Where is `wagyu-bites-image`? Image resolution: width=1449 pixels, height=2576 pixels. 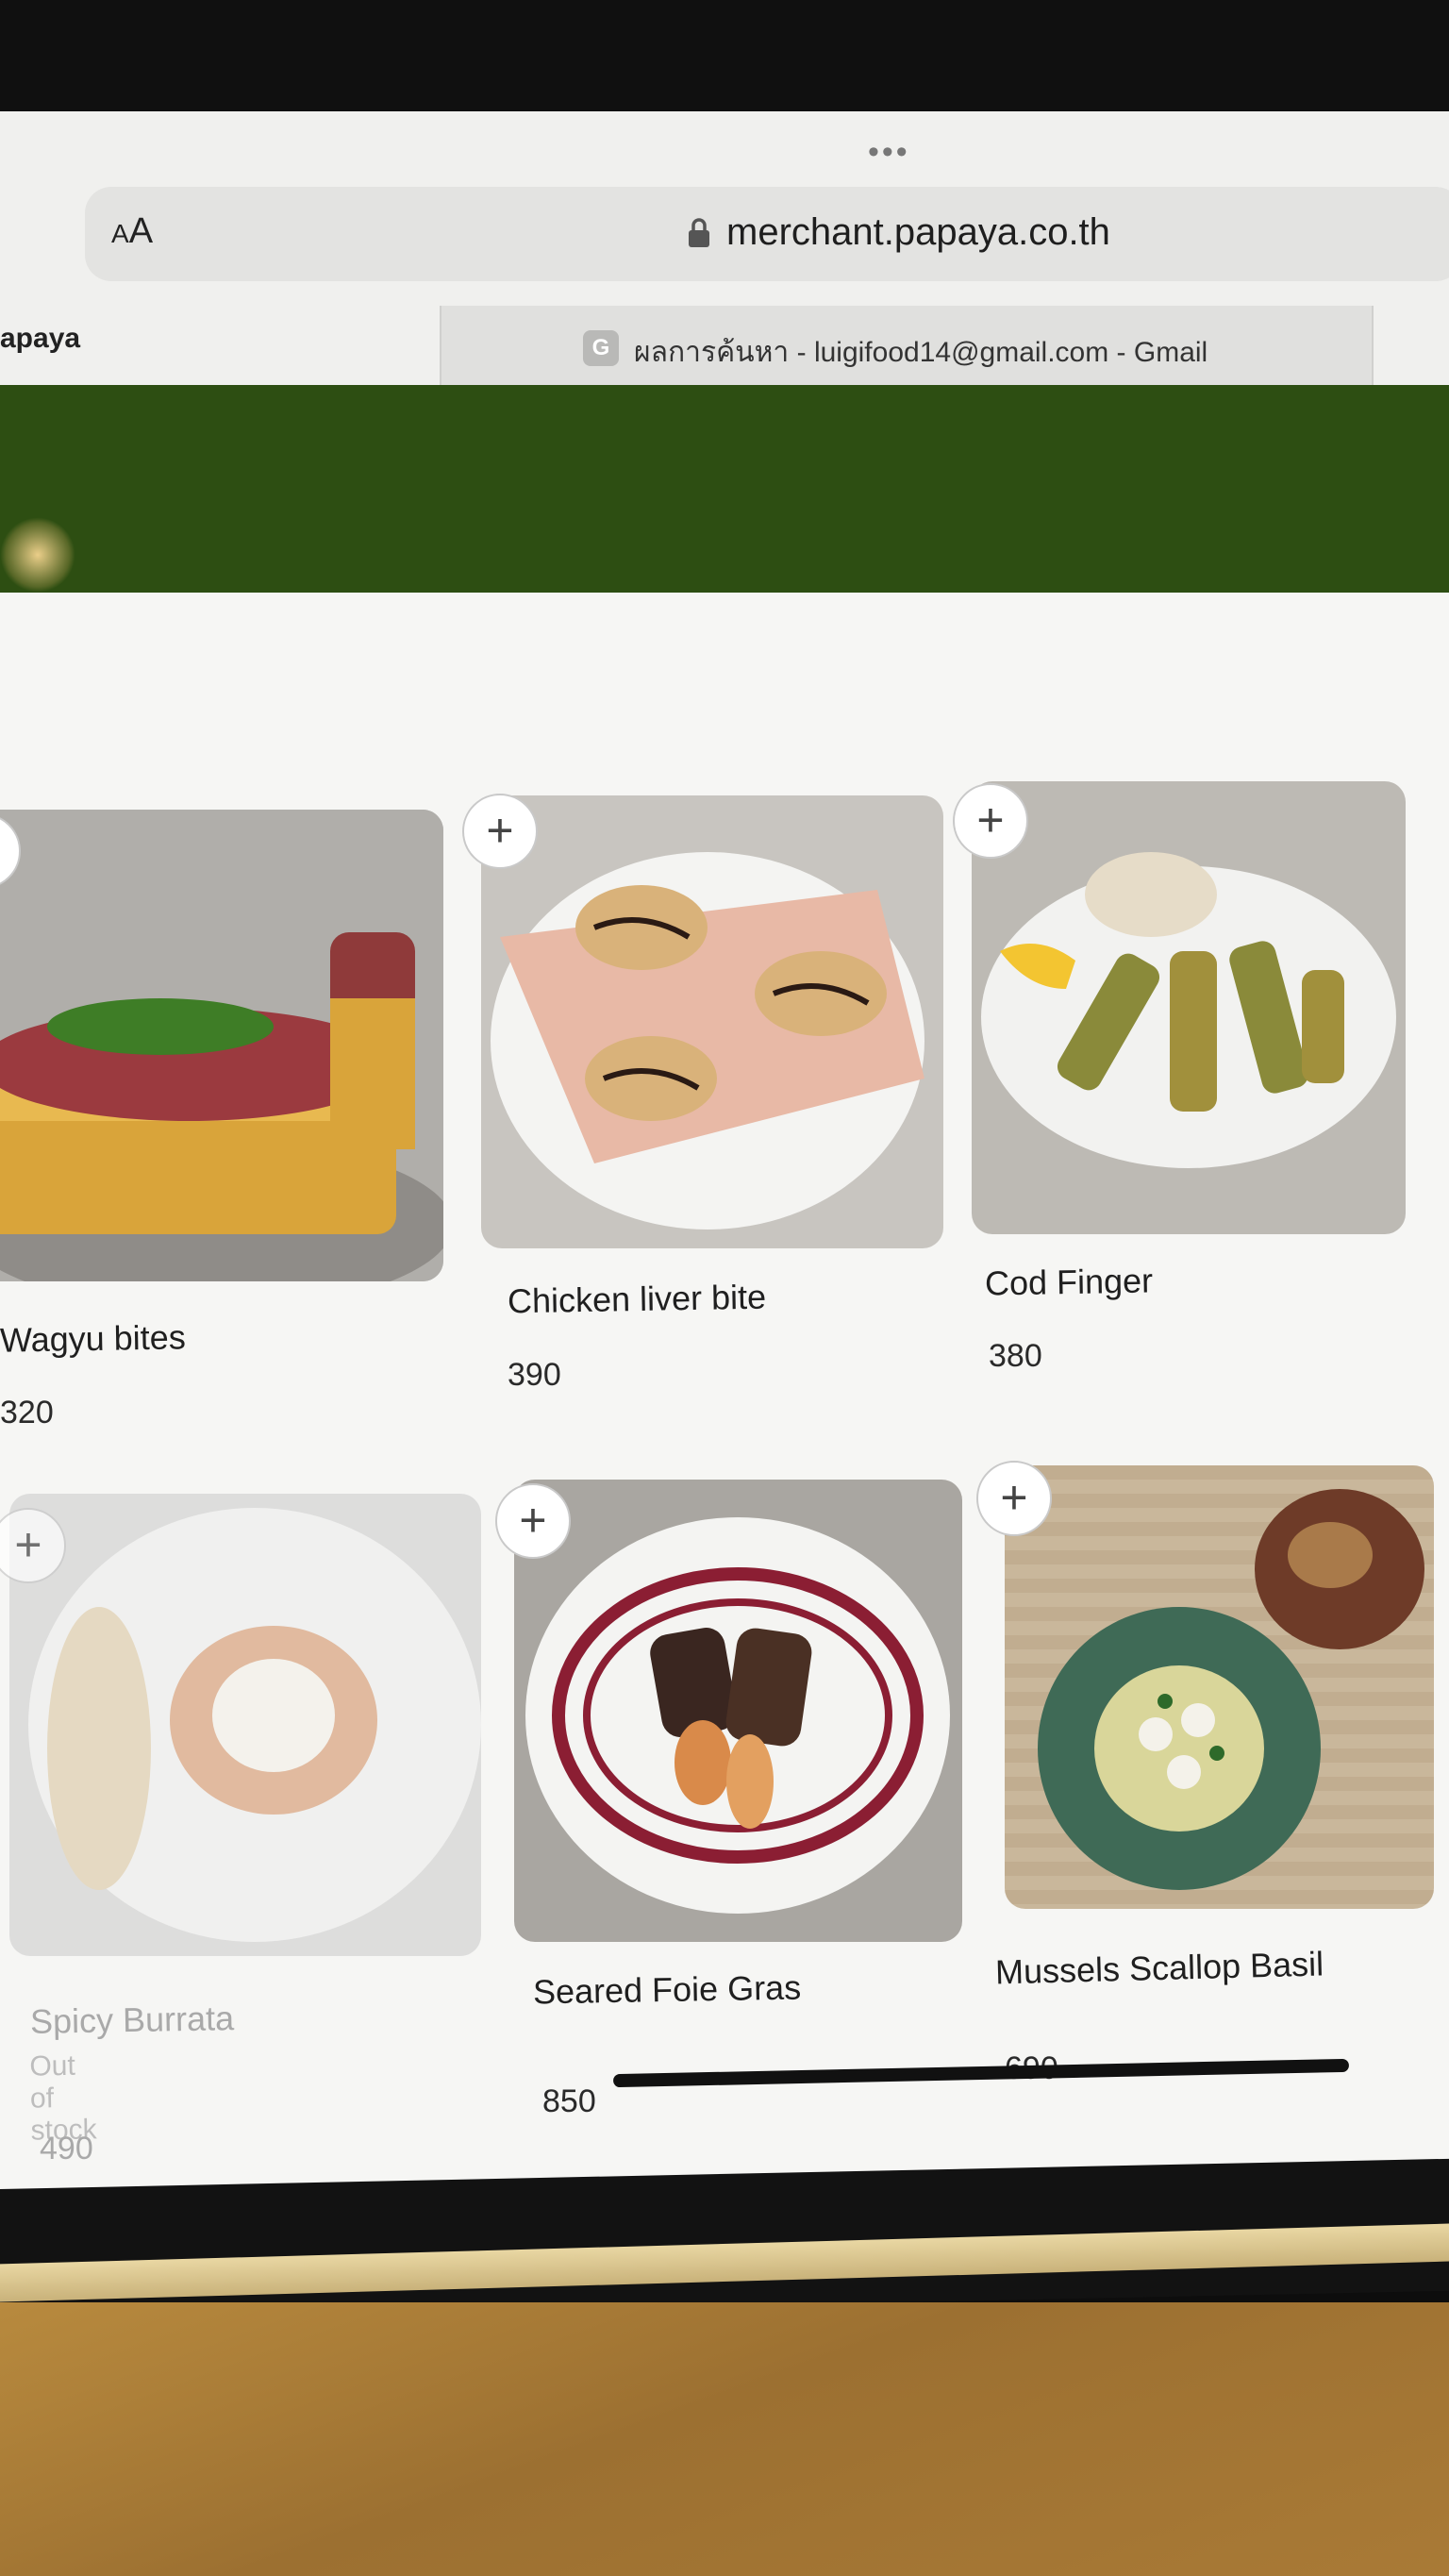
wagyu-bites-image is located at coordinates (221, 1045).